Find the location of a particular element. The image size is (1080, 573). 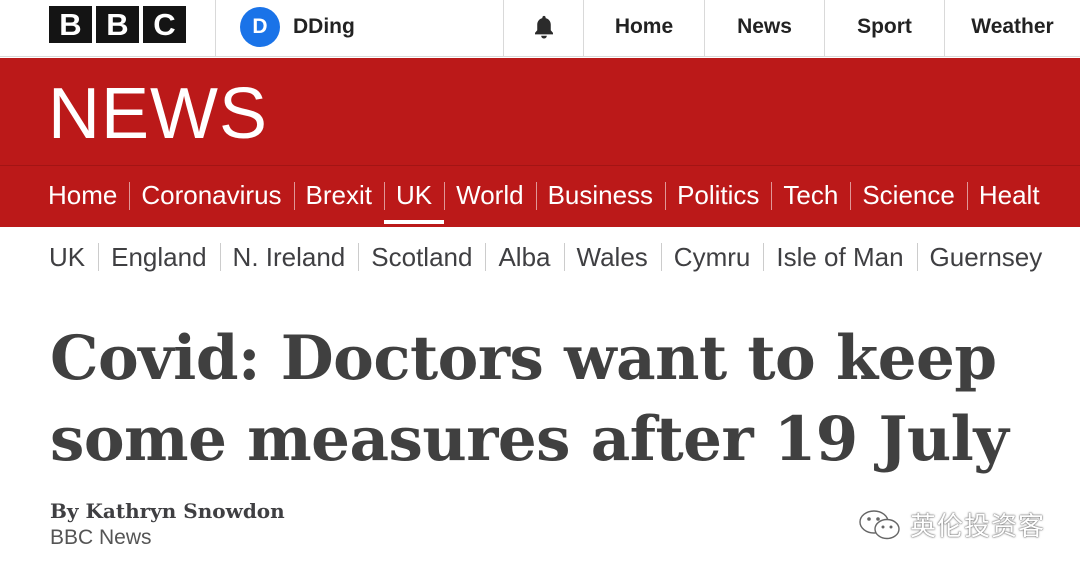

subnav-item-cymru: Cymru is located at coordinates (712, 257).